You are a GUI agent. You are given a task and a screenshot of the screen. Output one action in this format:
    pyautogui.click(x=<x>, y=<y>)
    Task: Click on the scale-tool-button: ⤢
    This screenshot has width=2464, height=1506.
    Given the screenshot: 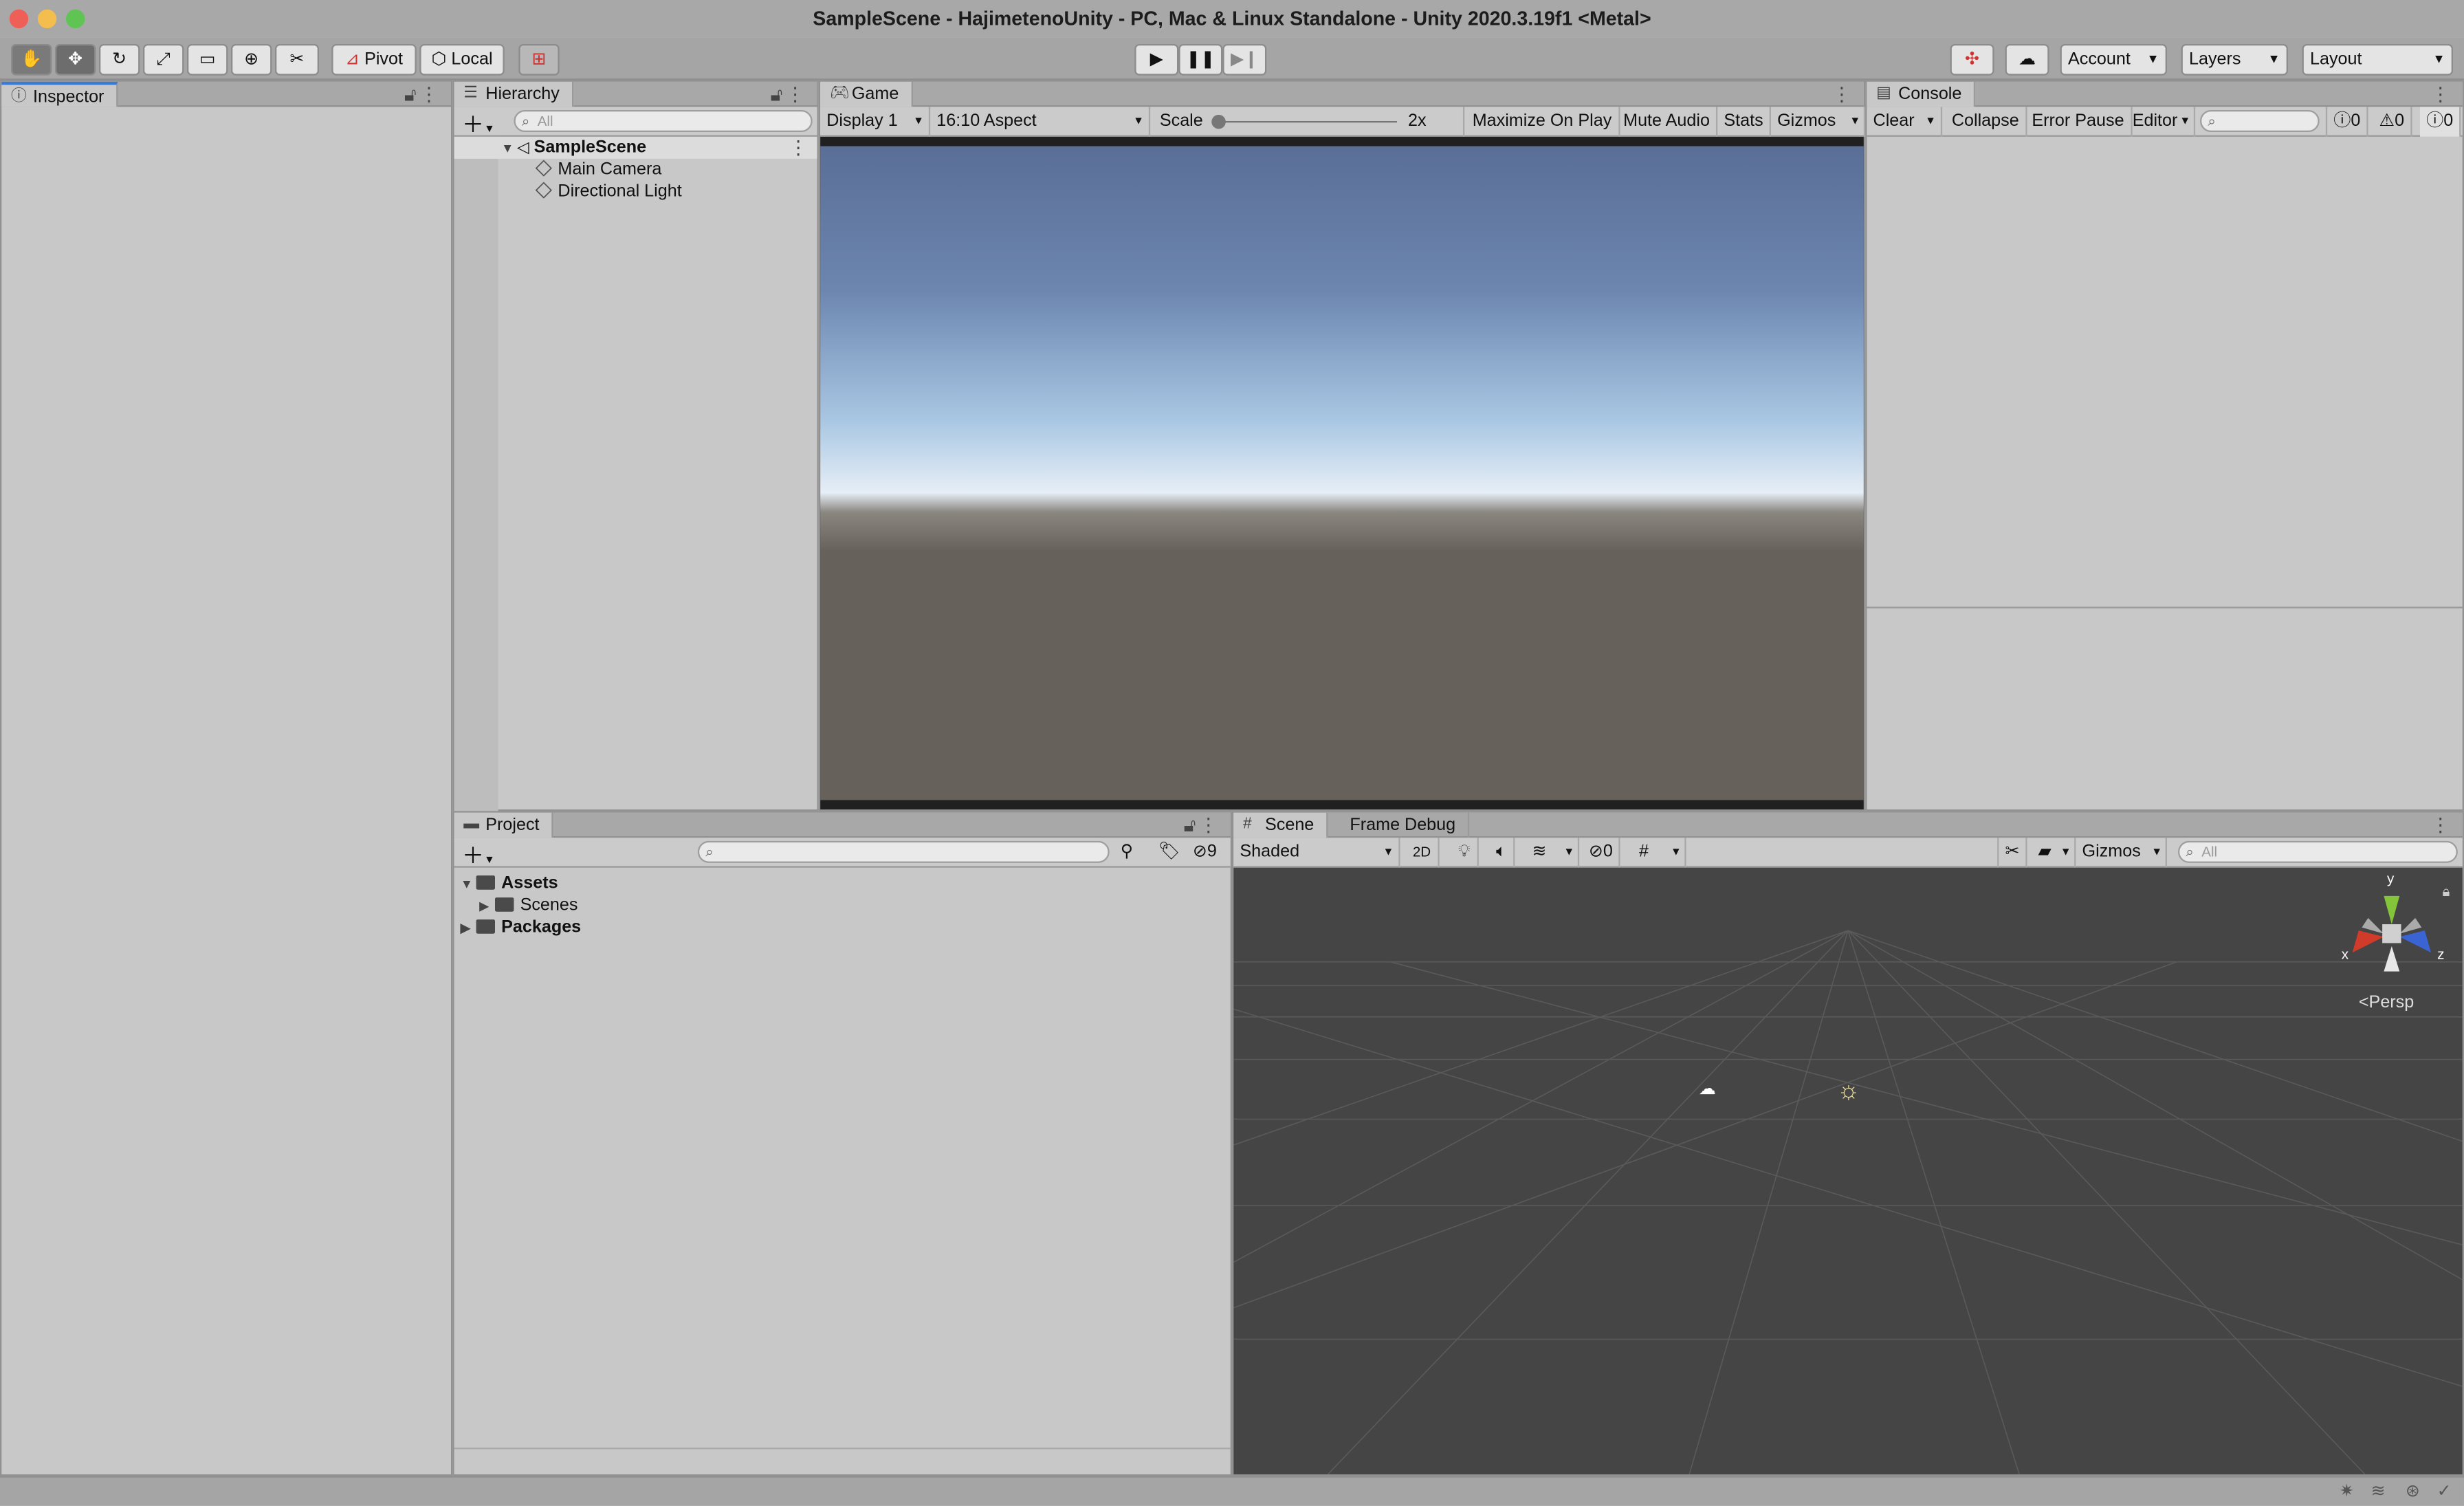 What is the action you would take?
    pyautogui.click(x=163, y=59)
    